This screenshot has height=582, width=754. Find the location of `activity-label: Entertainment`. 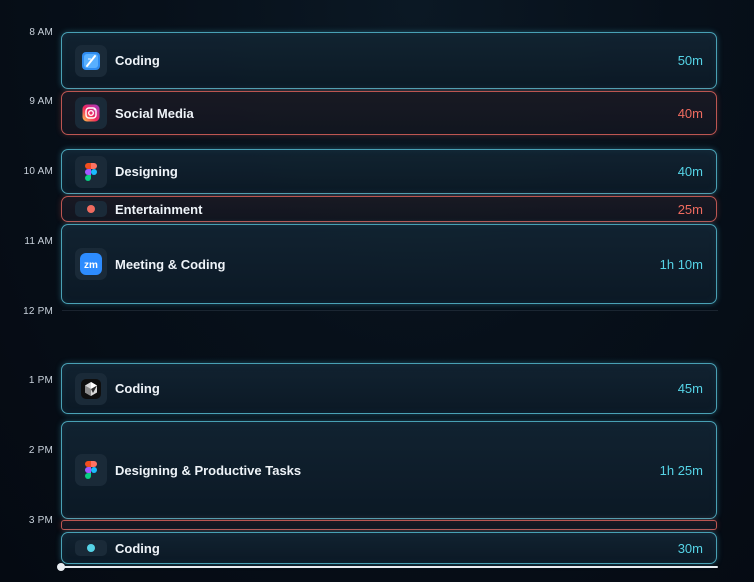

activity-label: Entertainment is located at coordinates (159, 209).